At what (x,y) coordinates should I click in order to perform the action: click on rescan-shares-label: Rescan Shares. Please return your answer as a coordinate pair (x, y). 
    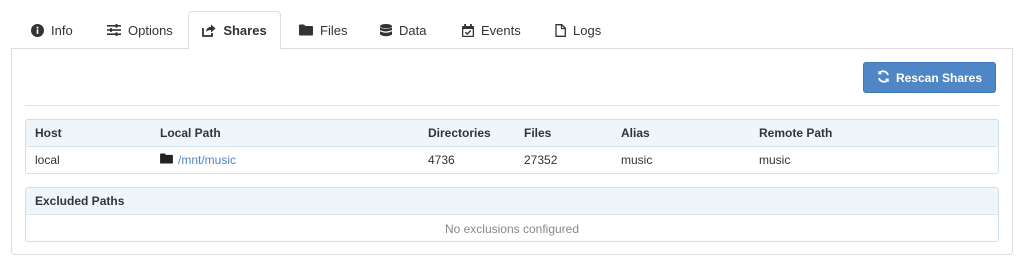
    Looking at the image, I should click on (939, 77).